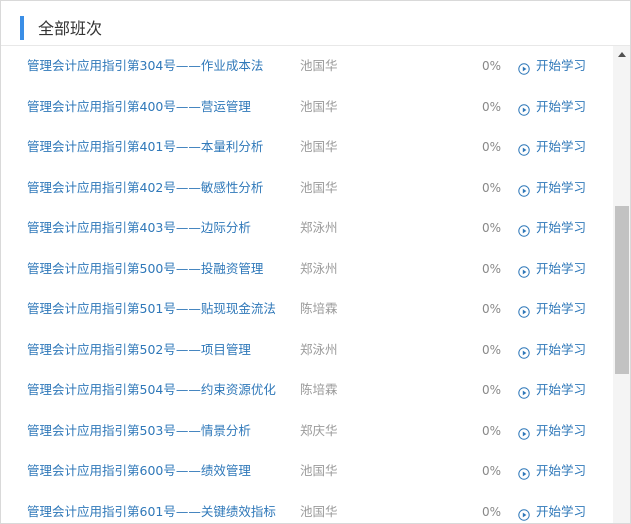  I want to click on course-name-link: 管理会计应用指引第504号——约束资源优化, so click(151, 390).